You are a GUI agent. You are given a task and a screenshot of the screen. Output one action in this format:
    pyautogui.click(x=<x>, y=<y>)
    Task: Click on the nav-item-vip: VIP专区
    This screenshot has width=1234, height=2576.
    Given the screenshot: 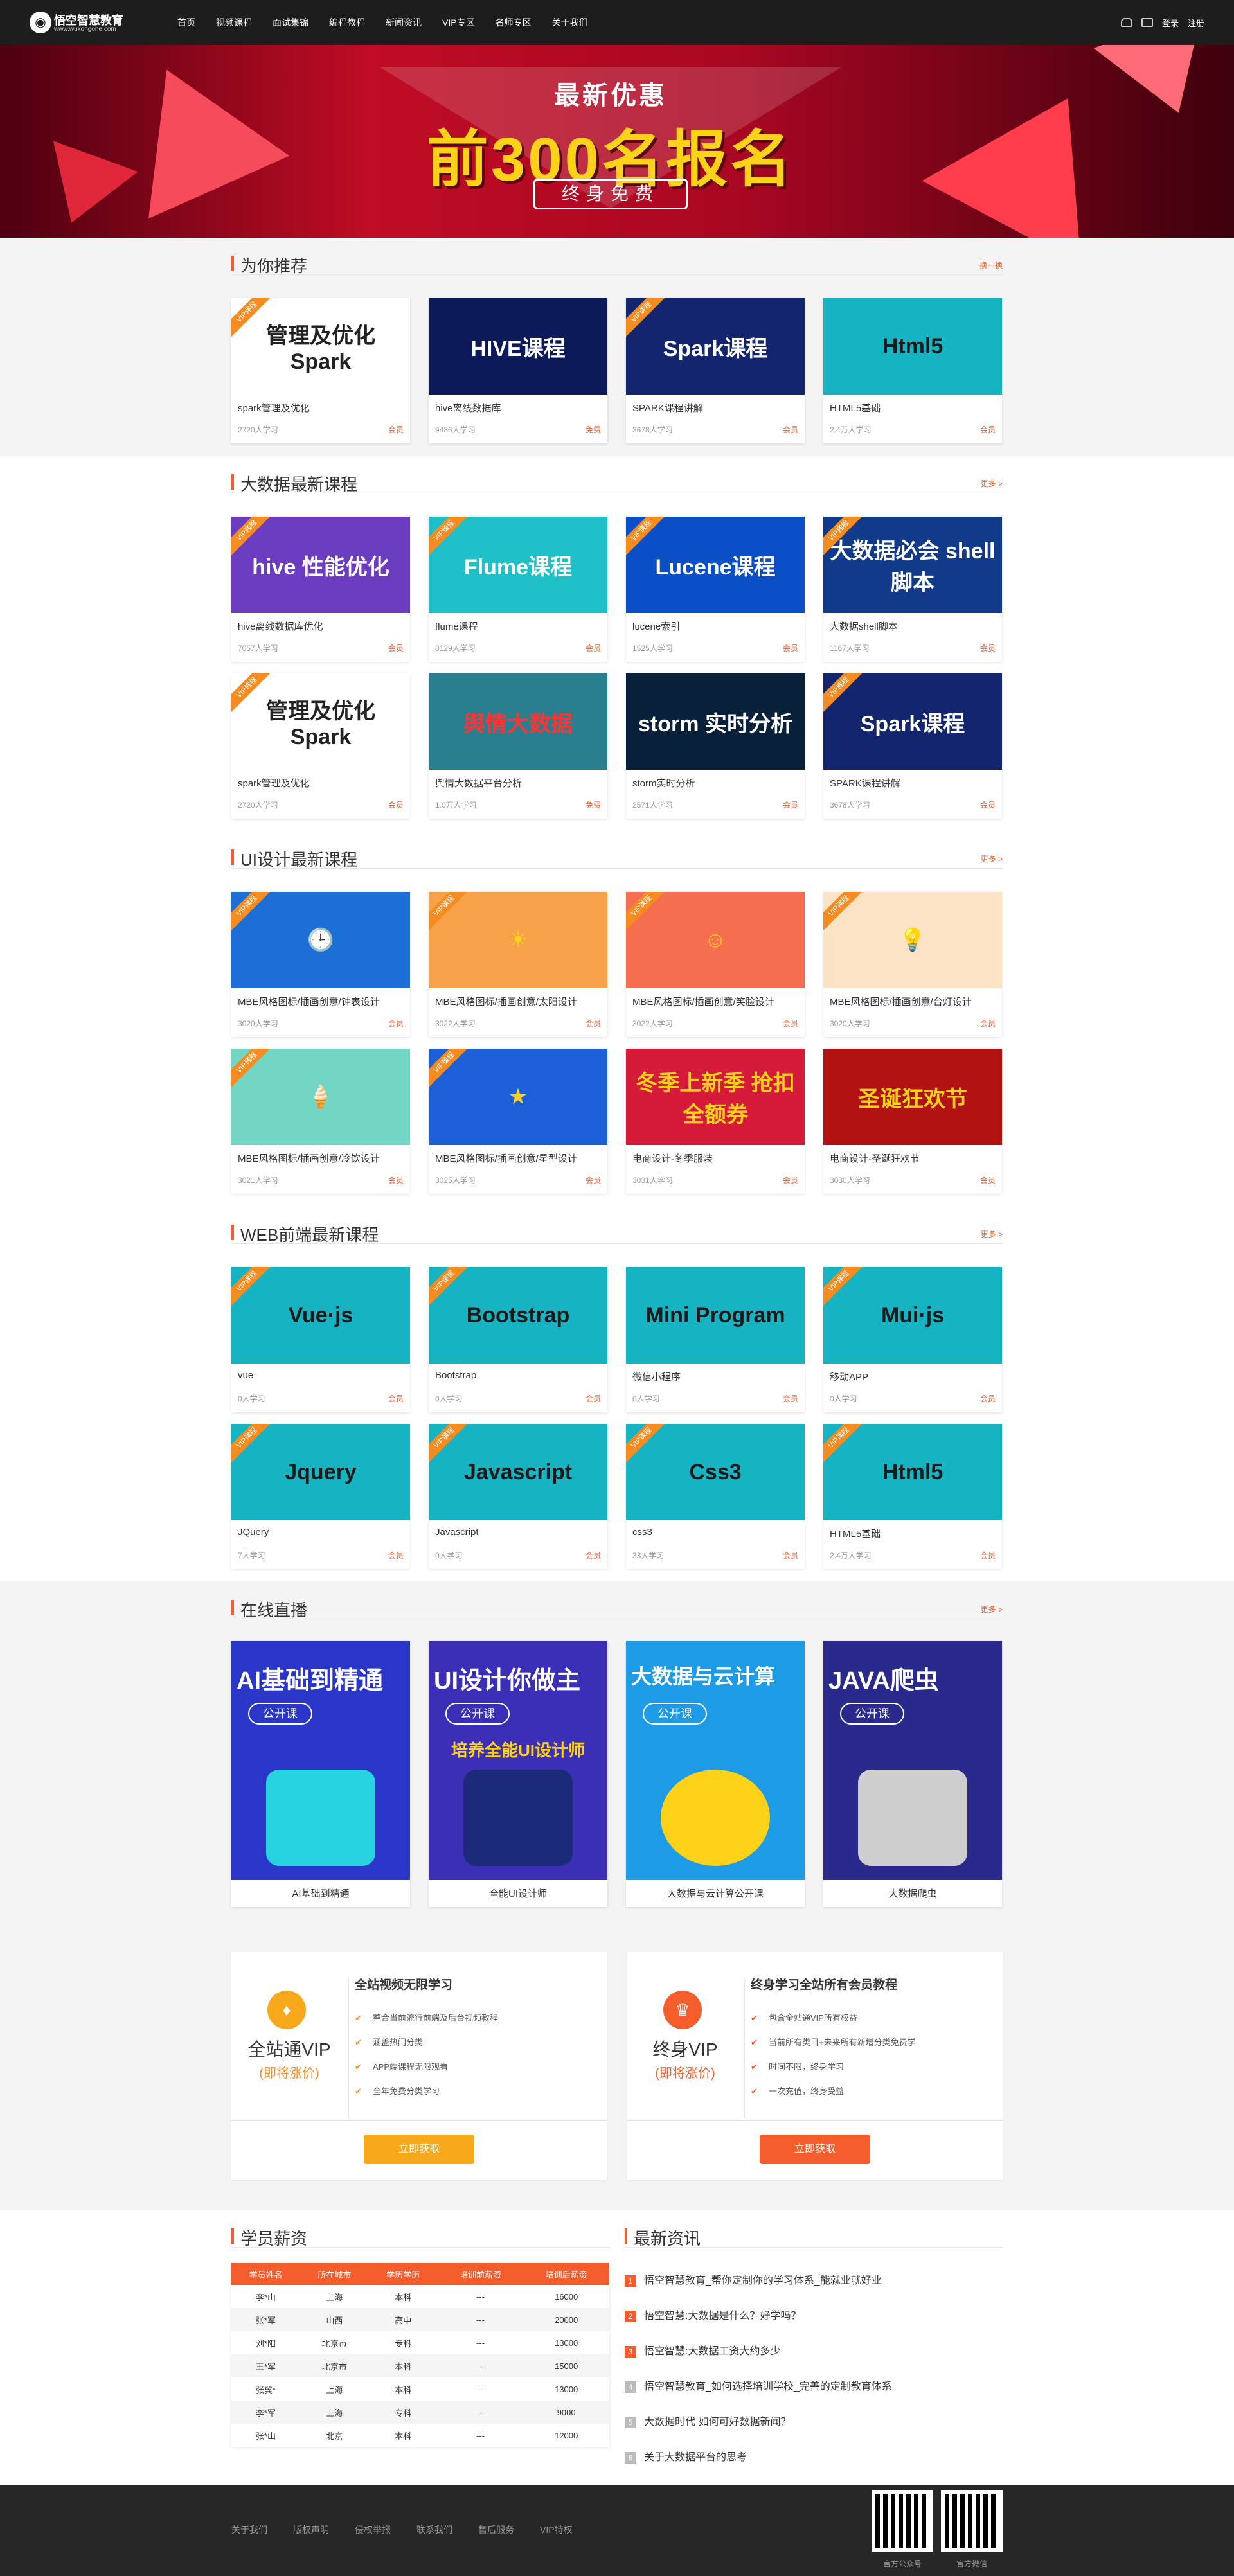 What is the action you would take?
    pyautogui.click(x=459, y=23)
    